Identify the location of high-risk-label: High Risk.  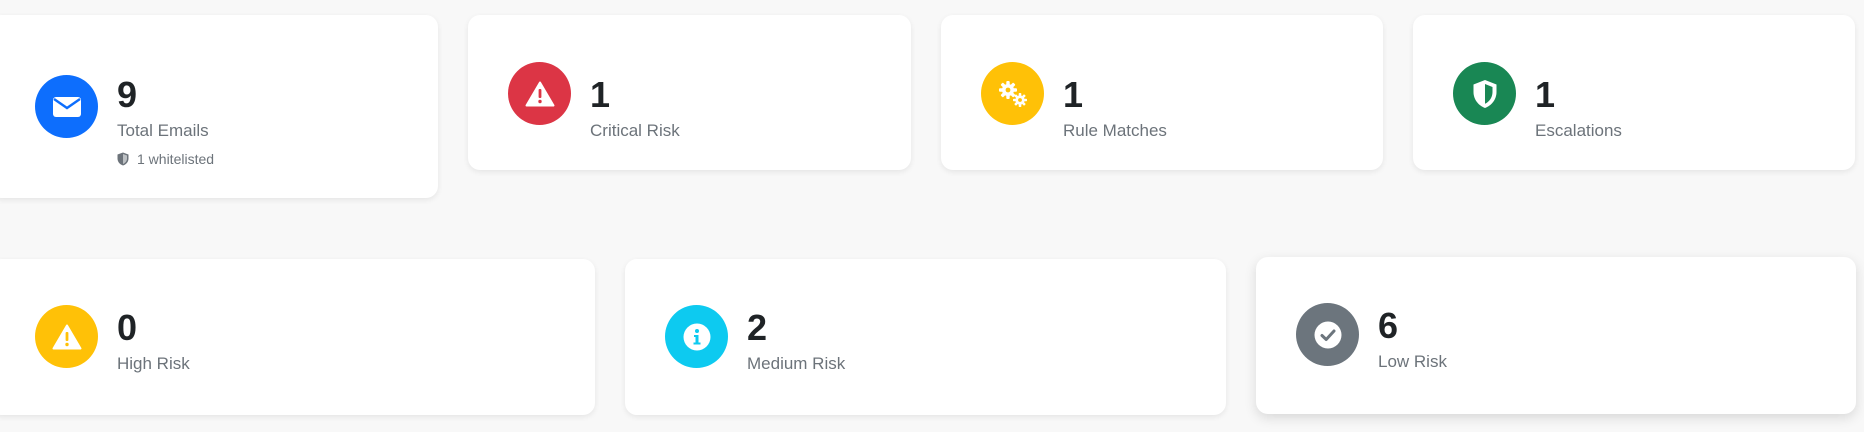
(153, 363).